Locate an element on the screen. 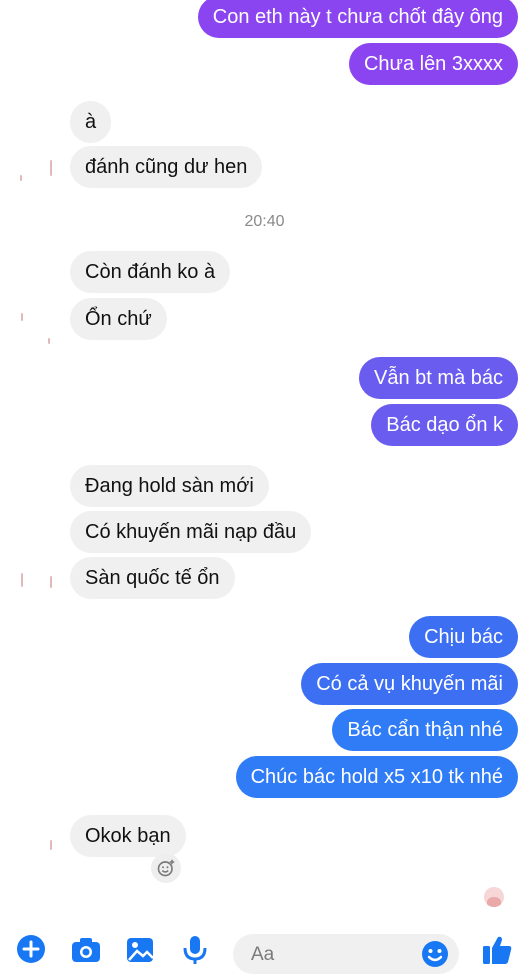 The height and width of the screenshot is (974, 529). message-text: Bác cẩn thận nhé is located at coordinates (425, 730).